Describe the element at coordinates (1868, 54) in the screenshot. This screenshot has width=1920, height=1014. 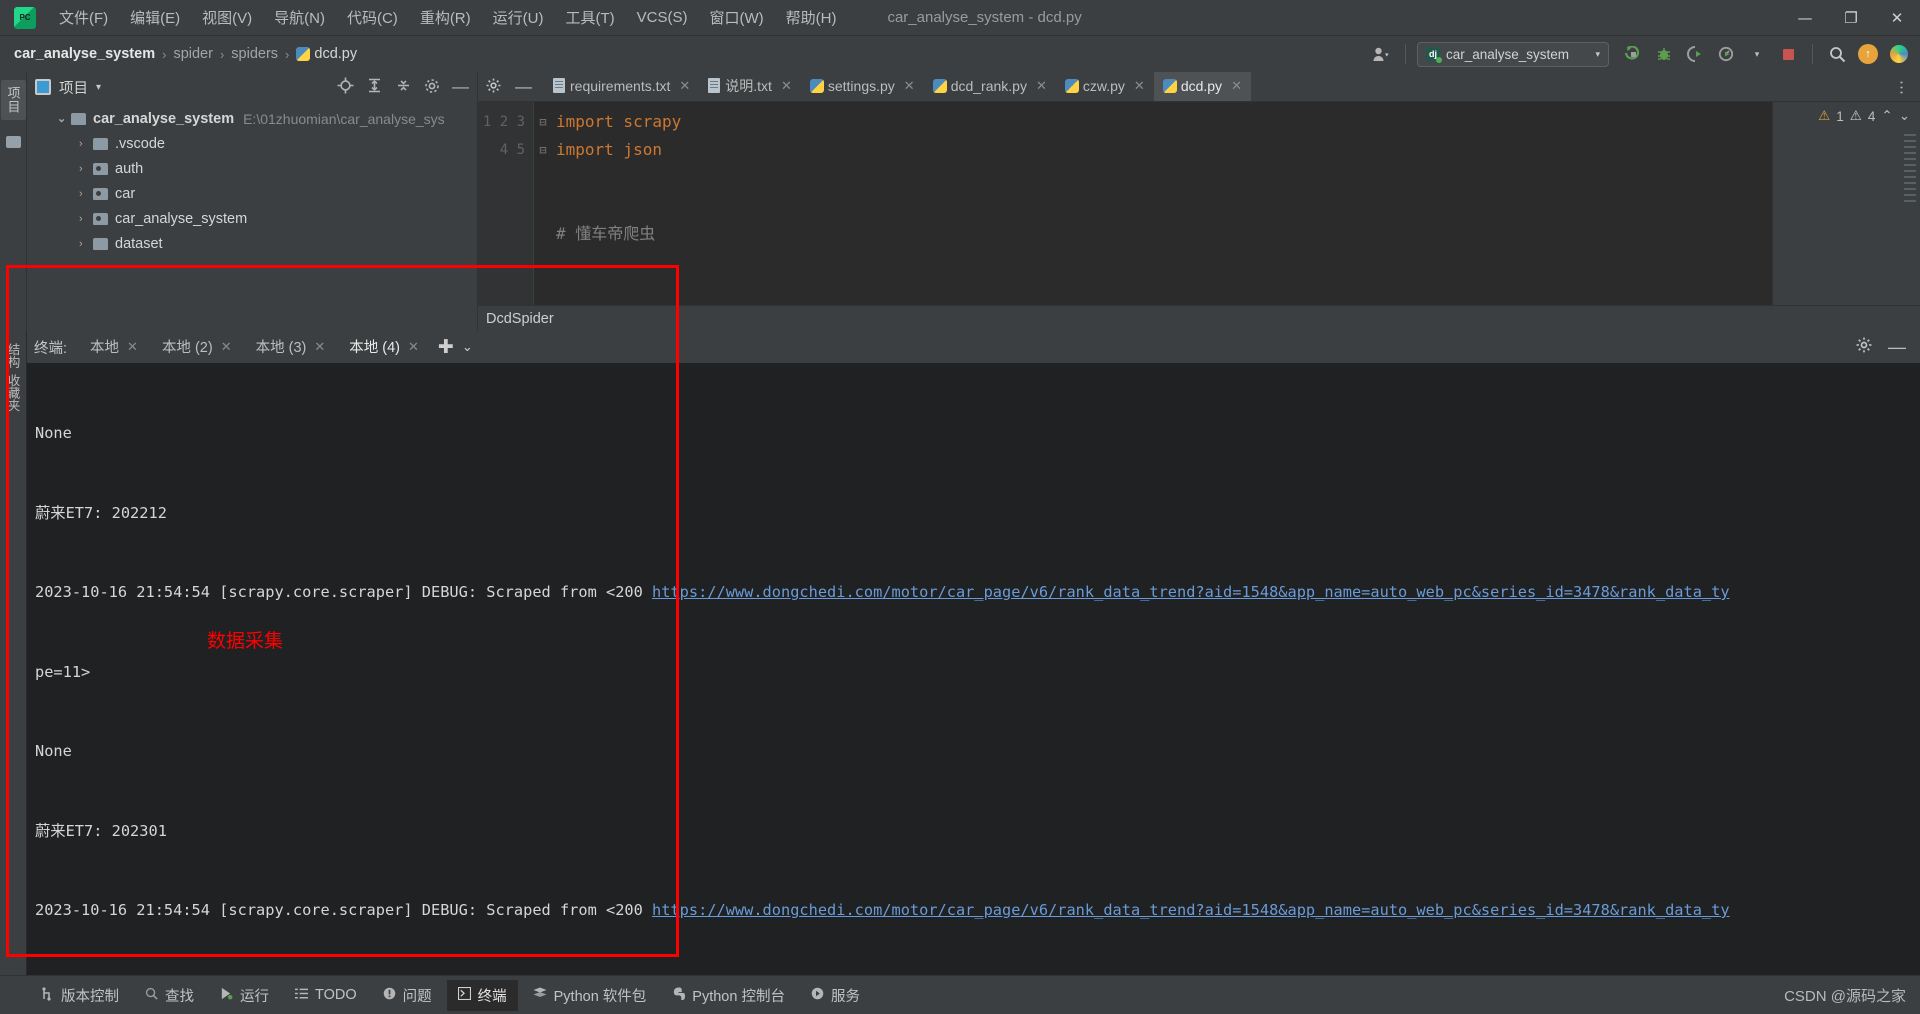
I see `update-icon: ↑` at that location.